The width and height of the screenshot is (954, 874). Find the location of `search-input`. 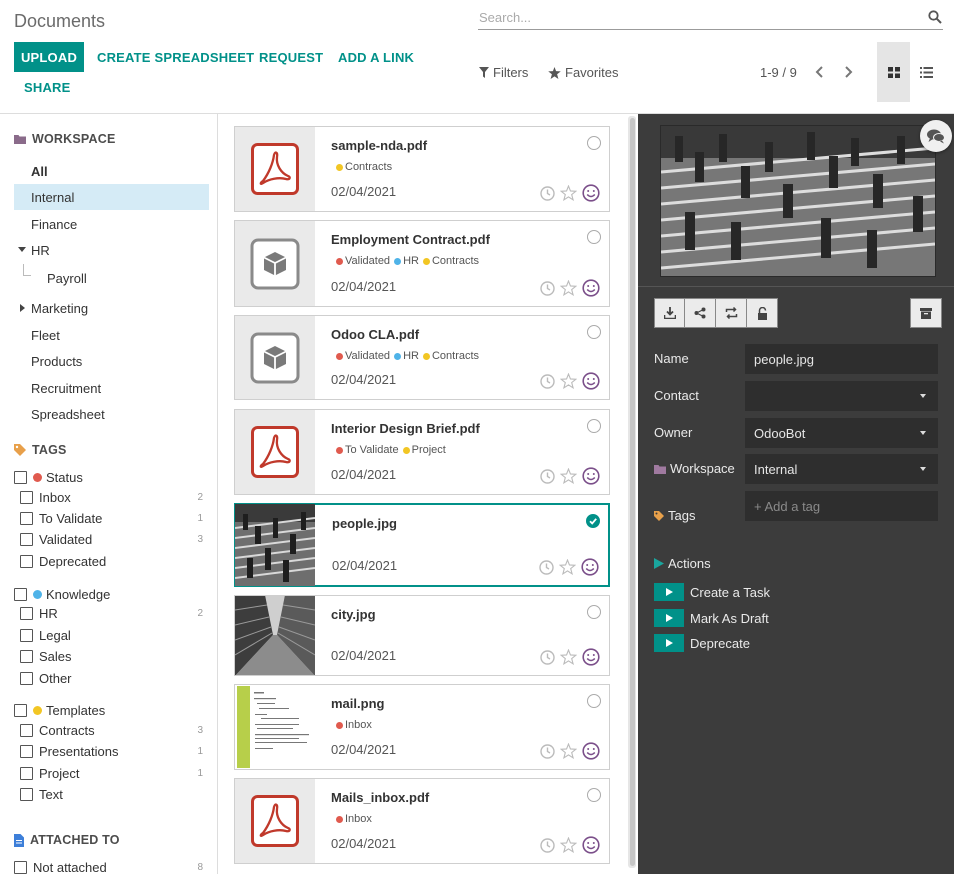

search-input is located at coordinates (698, 17).